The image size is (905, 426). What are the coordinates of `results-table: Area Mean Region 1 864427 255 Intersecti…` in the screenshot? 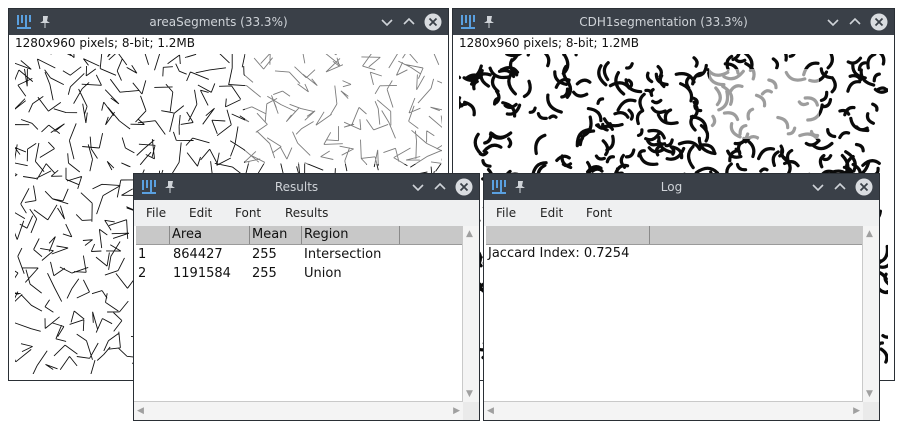 It's located at (299, 314).